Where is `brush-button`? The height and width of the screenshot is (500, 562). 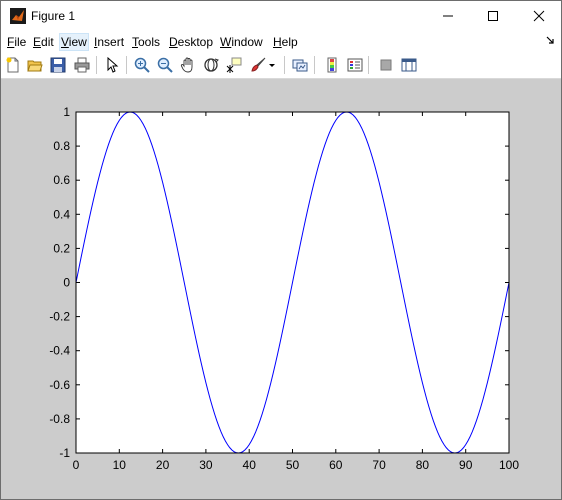
brush-button is located at coordinates (258, 65).